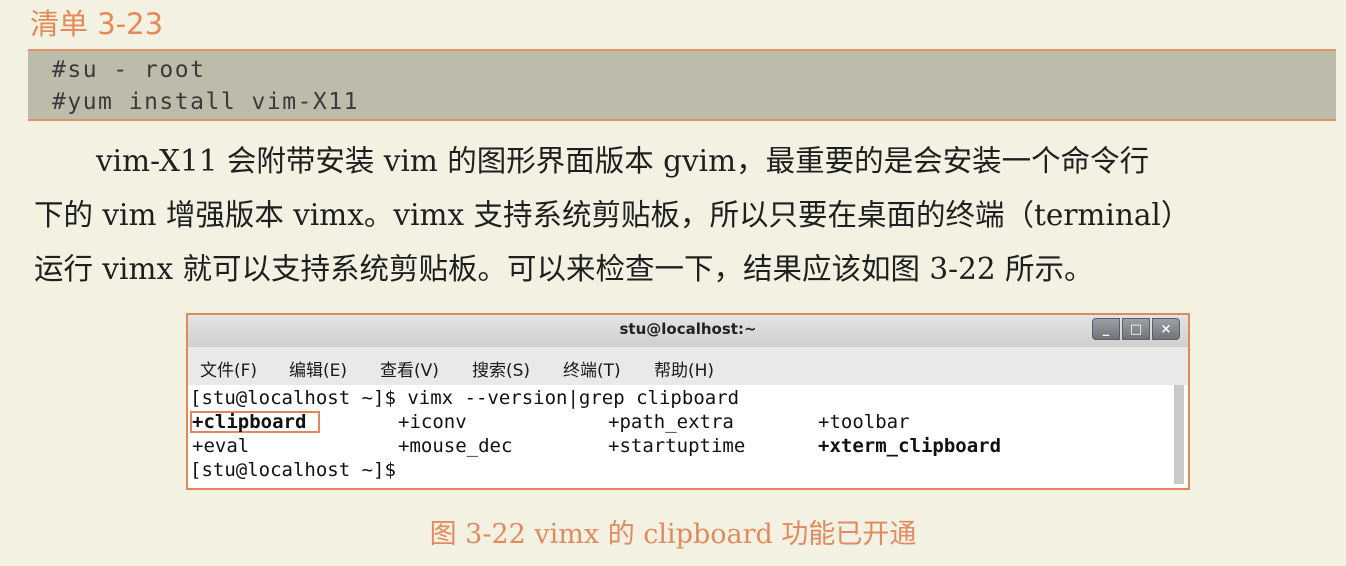 Image resolution: width=1346 pixels, height=566 pixels. What do you see at coordinates (910, 446) in the screenshot?
I see `output-cell-r2c4: +xterm_clipboard` at bounding box center [910, 446].